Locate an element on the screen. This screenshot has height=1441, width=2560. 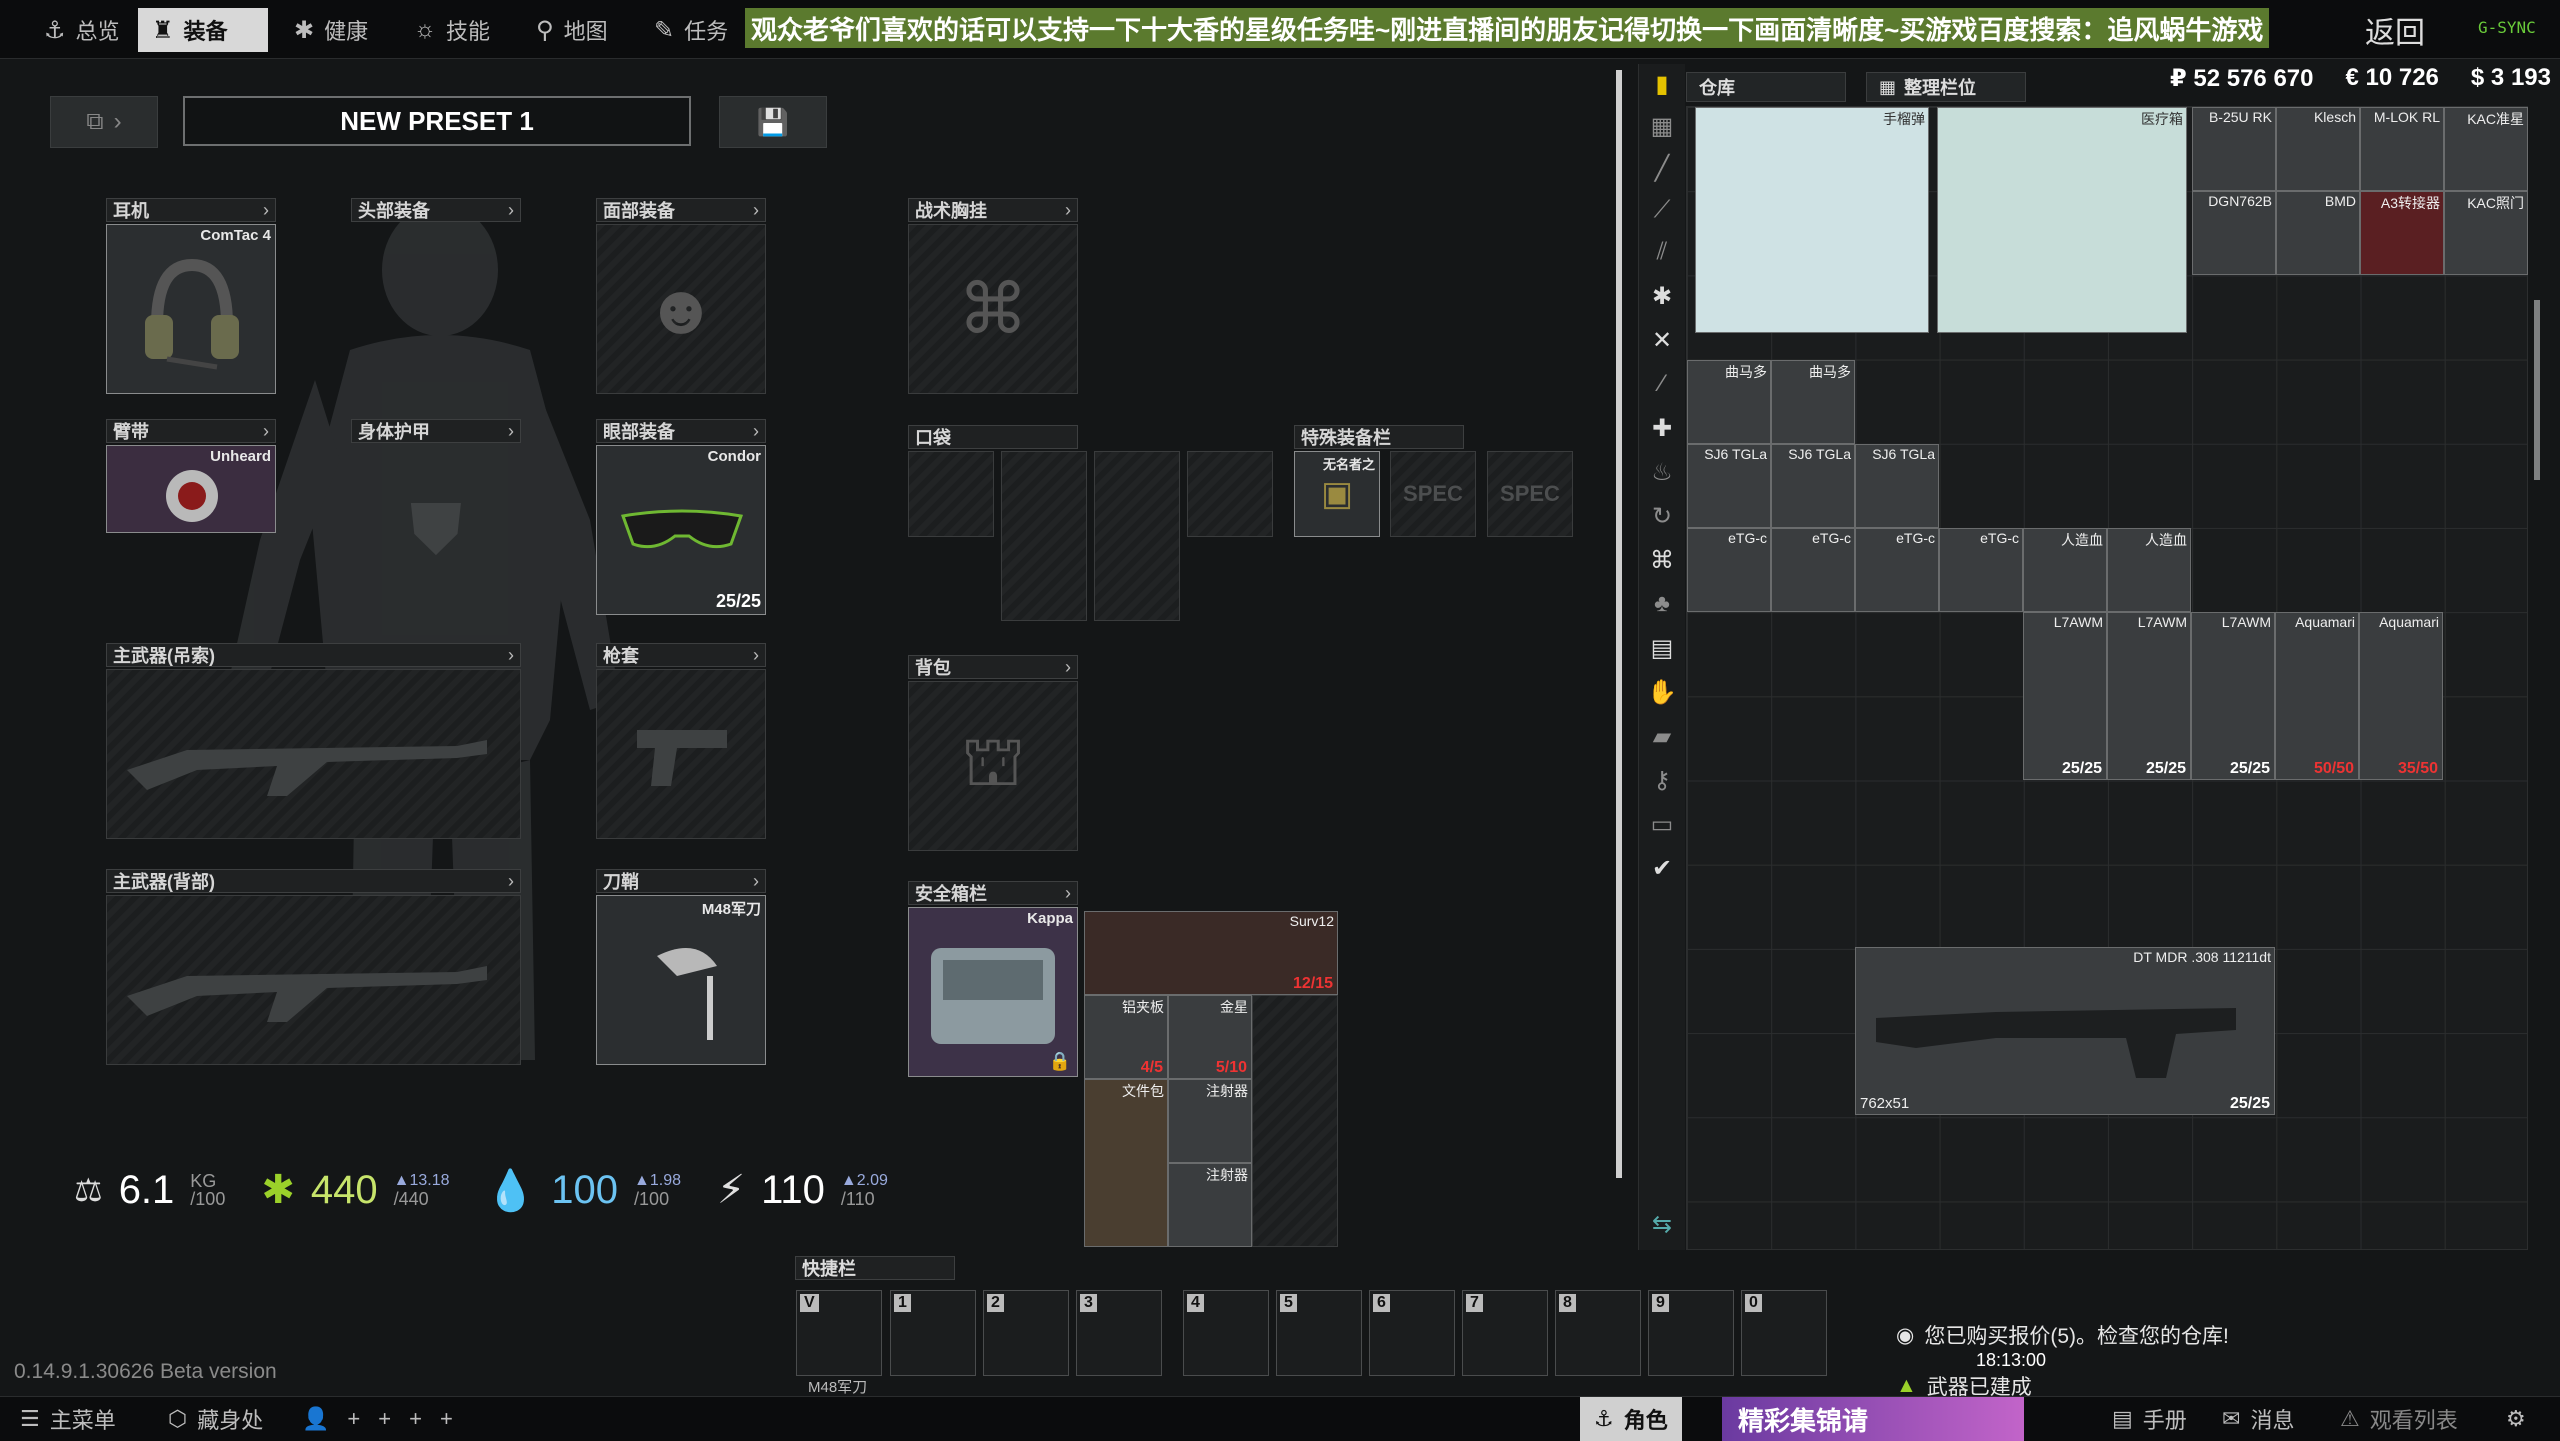
main-menu-button: ☰ 主菜单 is located at coordinates (68, 1419).